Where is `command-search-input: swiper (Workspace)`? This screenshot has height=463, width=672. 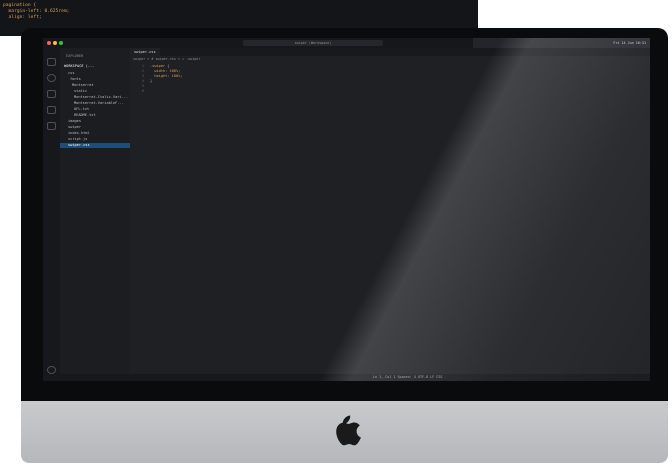 command-search-input: swiper (Workspace) is located at coordinates (313, 43).